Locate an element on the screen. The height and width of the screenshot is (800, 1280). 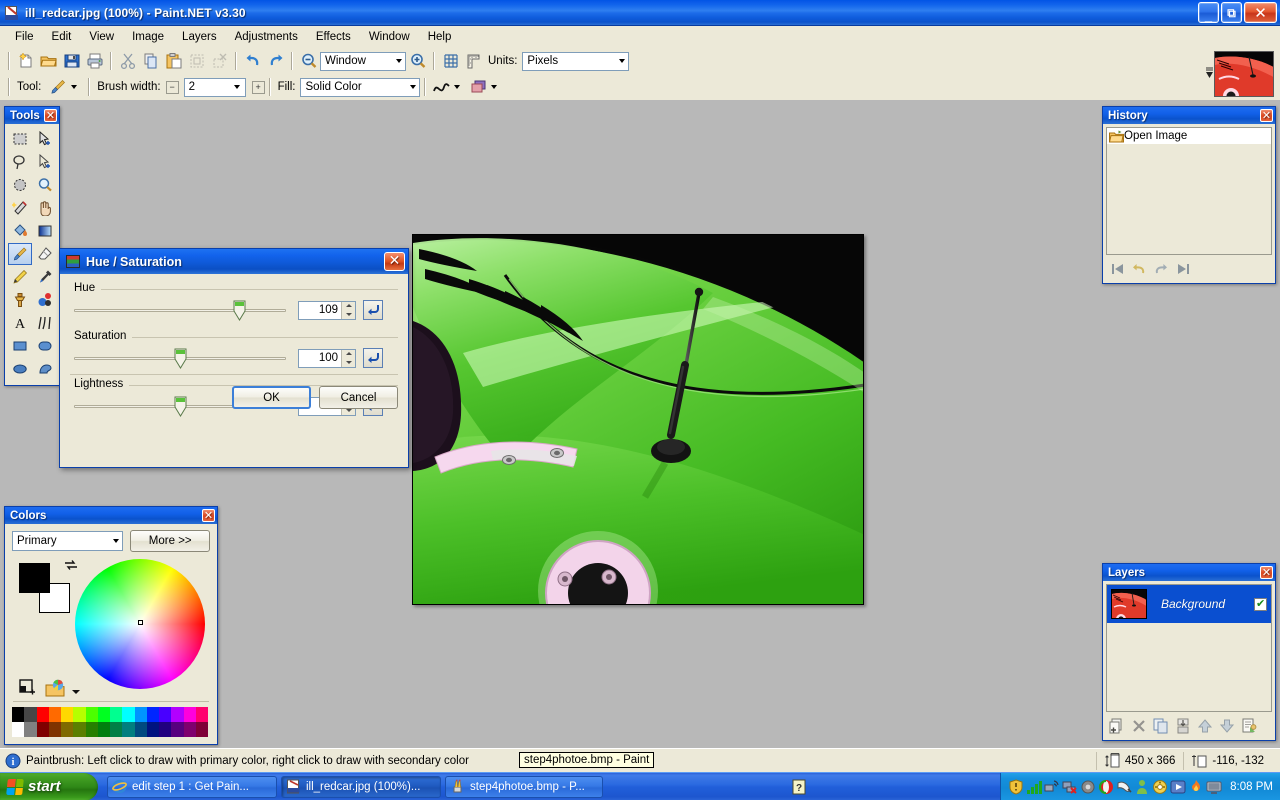
layers-list: Background is located at coordinates (1189, 648).